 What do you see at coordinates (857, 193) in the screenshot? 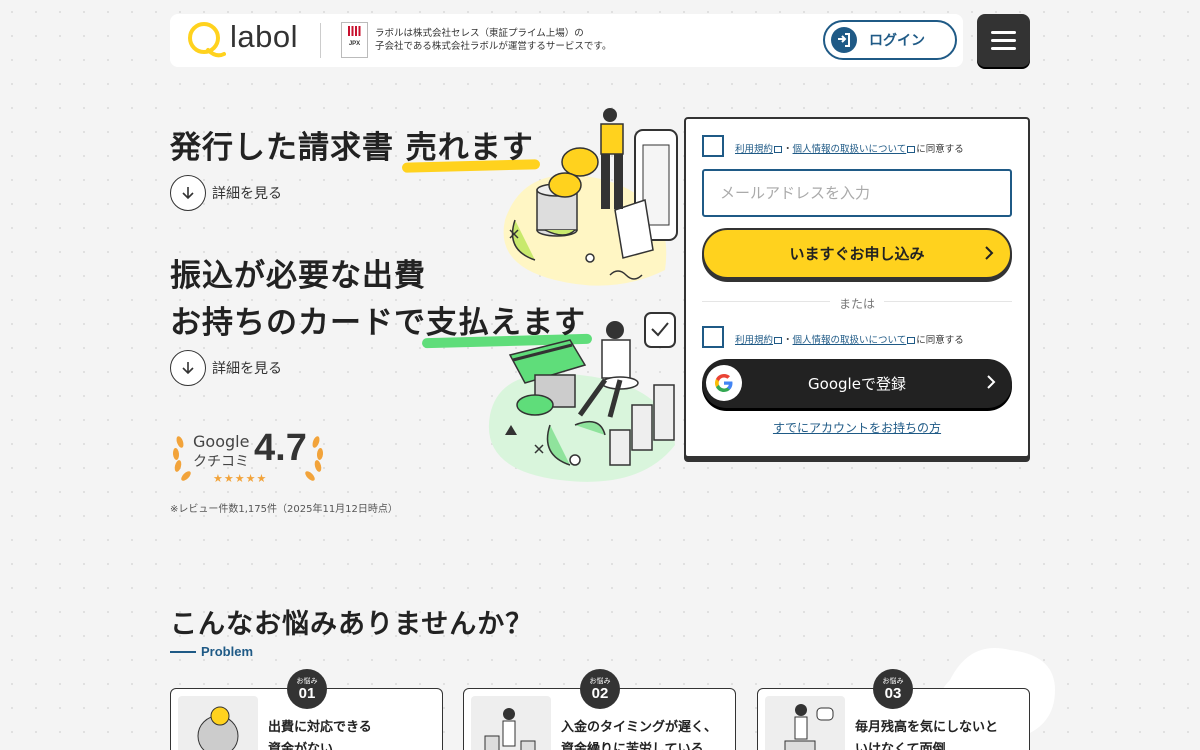
I see `email-input` at bounding box center [857, 193].